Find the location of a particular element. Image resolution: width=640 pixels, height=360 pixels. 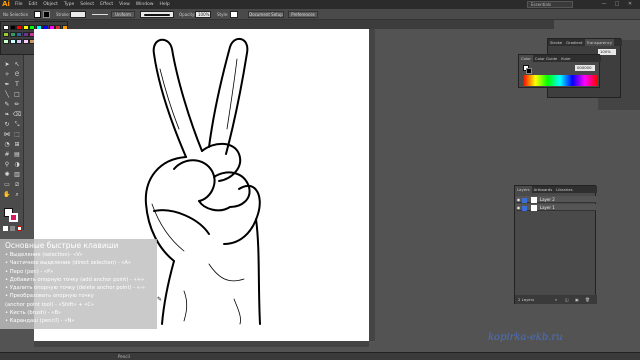

rotate-tool-icon: ↻ is located at coordinates (7, 124).